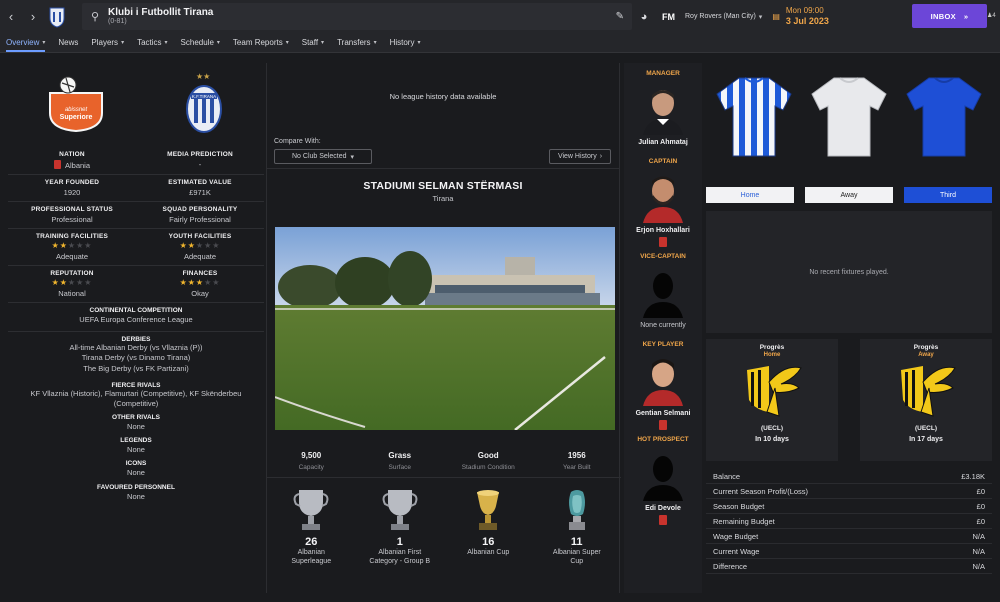  What do you see at coordinates (991, 15) in the screenshot?
I see `notification-count: ♟4` at bounding box center [991, 15].